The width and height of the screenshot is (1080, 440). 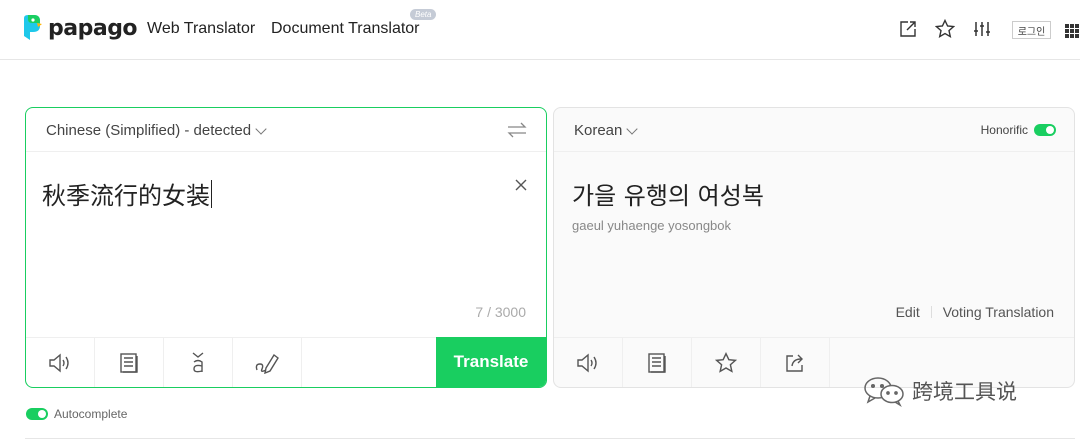 What do you see at coordinates (423, 14) in the screenshot?
I see `beta-badge: Beta` at bounding box center [423, 14].